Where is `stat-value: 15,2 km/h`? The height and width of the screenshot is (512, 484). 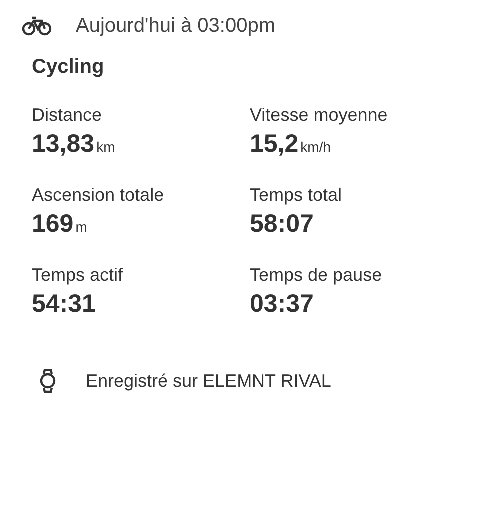
stat-value: 15,2 km/h is located at coordinates (291, 144).